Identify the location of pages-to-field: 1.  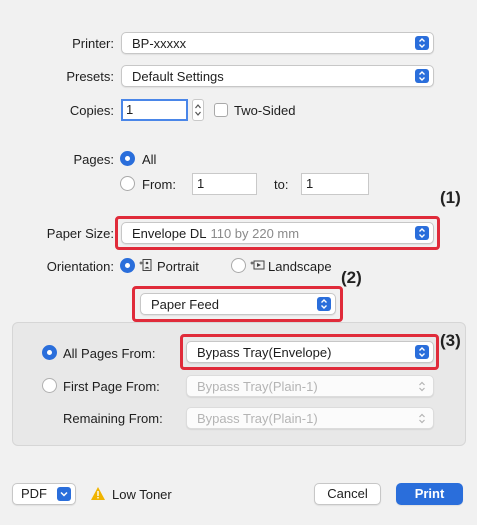
(335, 184).